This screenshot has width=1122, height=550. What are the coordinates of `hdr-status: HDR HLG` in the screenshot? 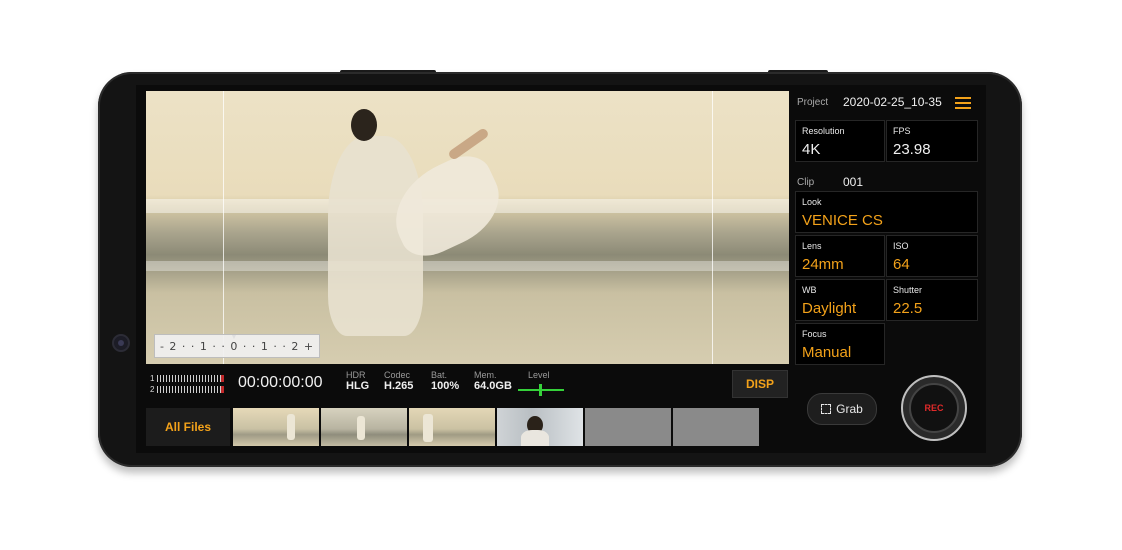 It's located at (357, 381).